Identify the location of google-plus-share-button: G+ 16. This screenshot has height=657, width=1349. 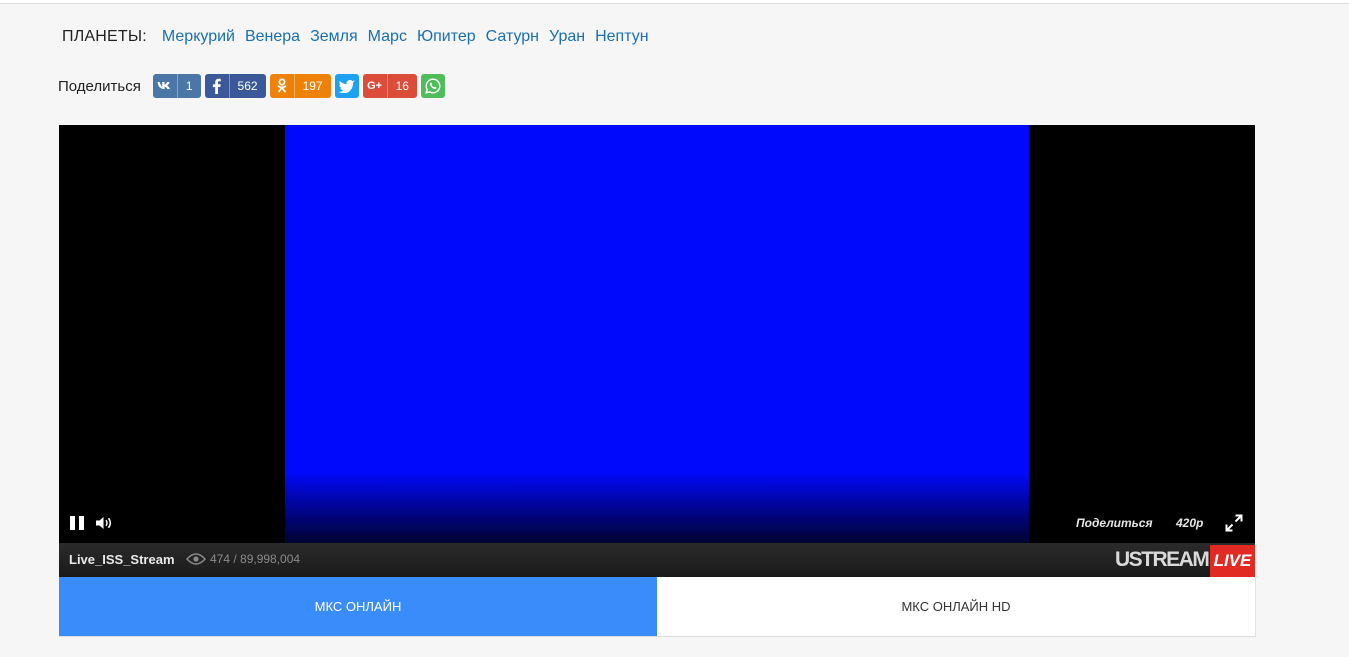
(389, 86).